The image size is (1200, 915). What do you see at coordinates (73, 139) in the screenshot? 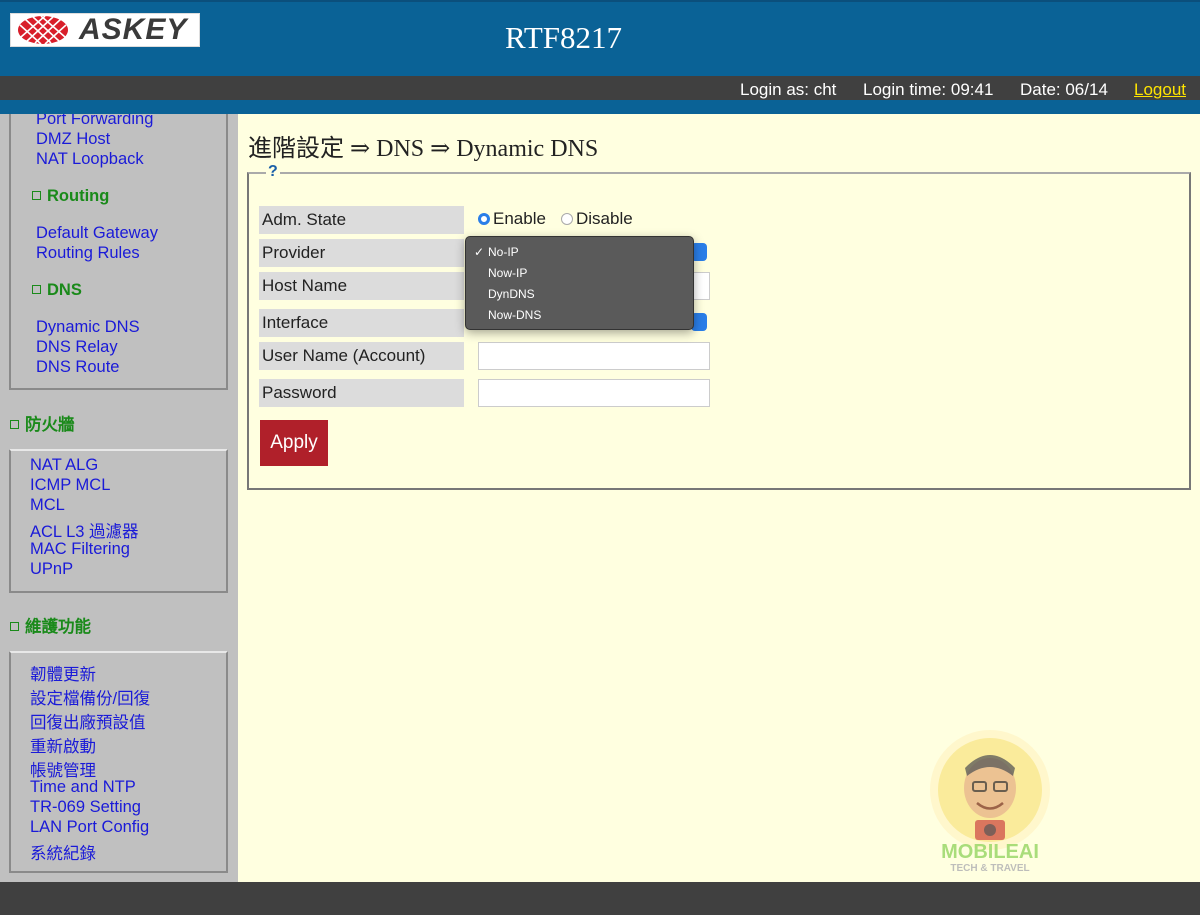
I see `sidebar-item-dmz-host: DMZ Host` at bounding box center [73, 139].